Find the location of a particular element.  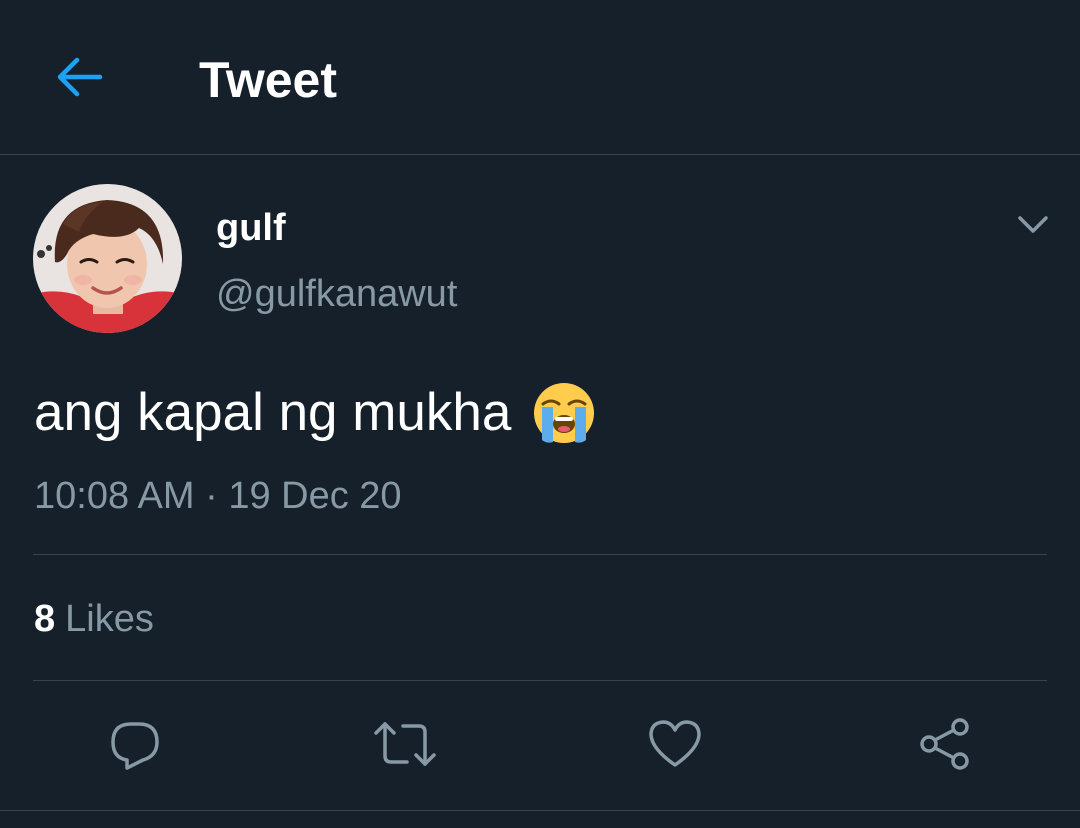

share-button is located at coordinates (945, 744).